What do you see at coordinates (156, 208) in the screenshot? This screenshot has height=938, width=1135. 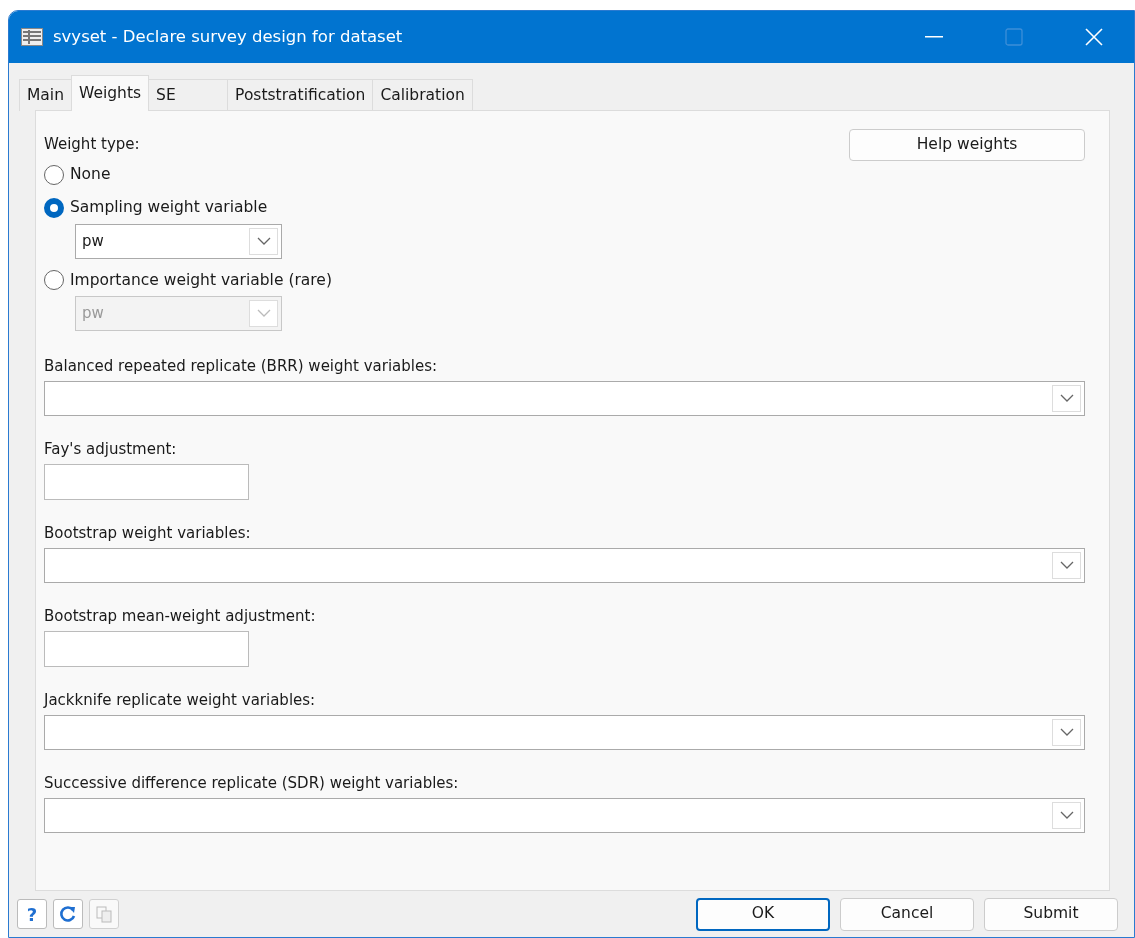 I see `radio-option: Sampling weight variable` at bounding box center [156, 208].